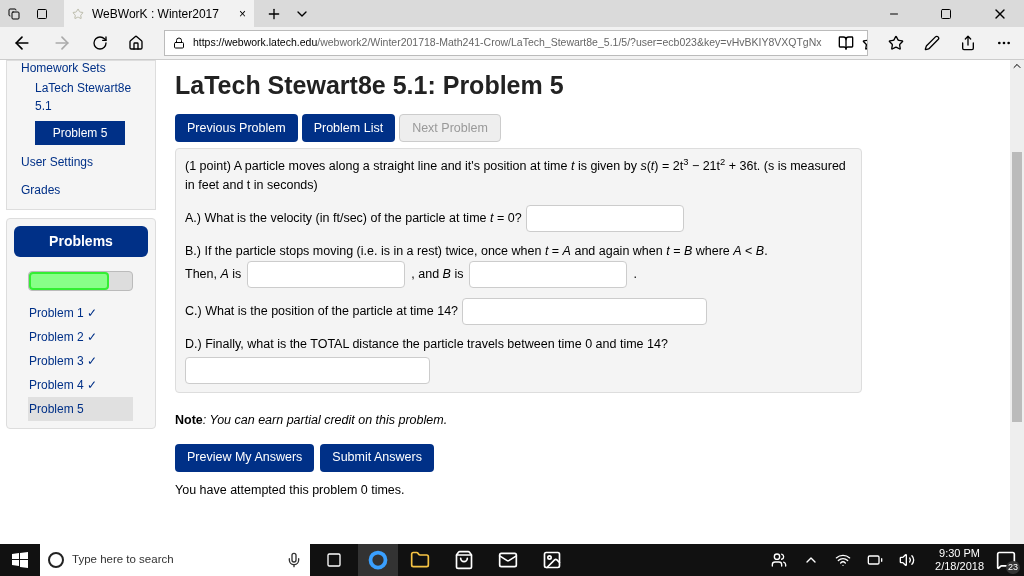 Image resolution: width=1024 pixels, height=576 pixels. Describe the element at coordinates (959, 553) in the screenshot. I see `clock-time: 9:30 PM` at that location.